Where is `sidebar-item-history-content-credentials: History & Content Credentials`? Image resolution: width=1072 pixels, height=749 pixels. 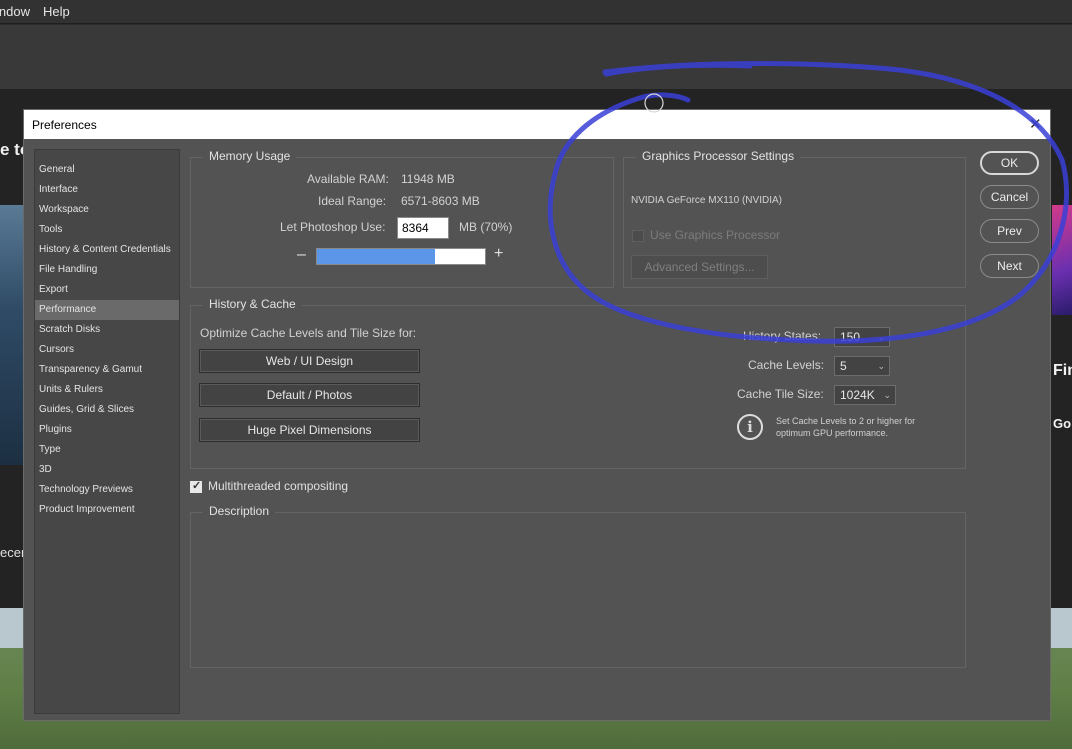
sidebar-item-history-content-credentials: History & Content Credentials is located at coordinates (107, 250).